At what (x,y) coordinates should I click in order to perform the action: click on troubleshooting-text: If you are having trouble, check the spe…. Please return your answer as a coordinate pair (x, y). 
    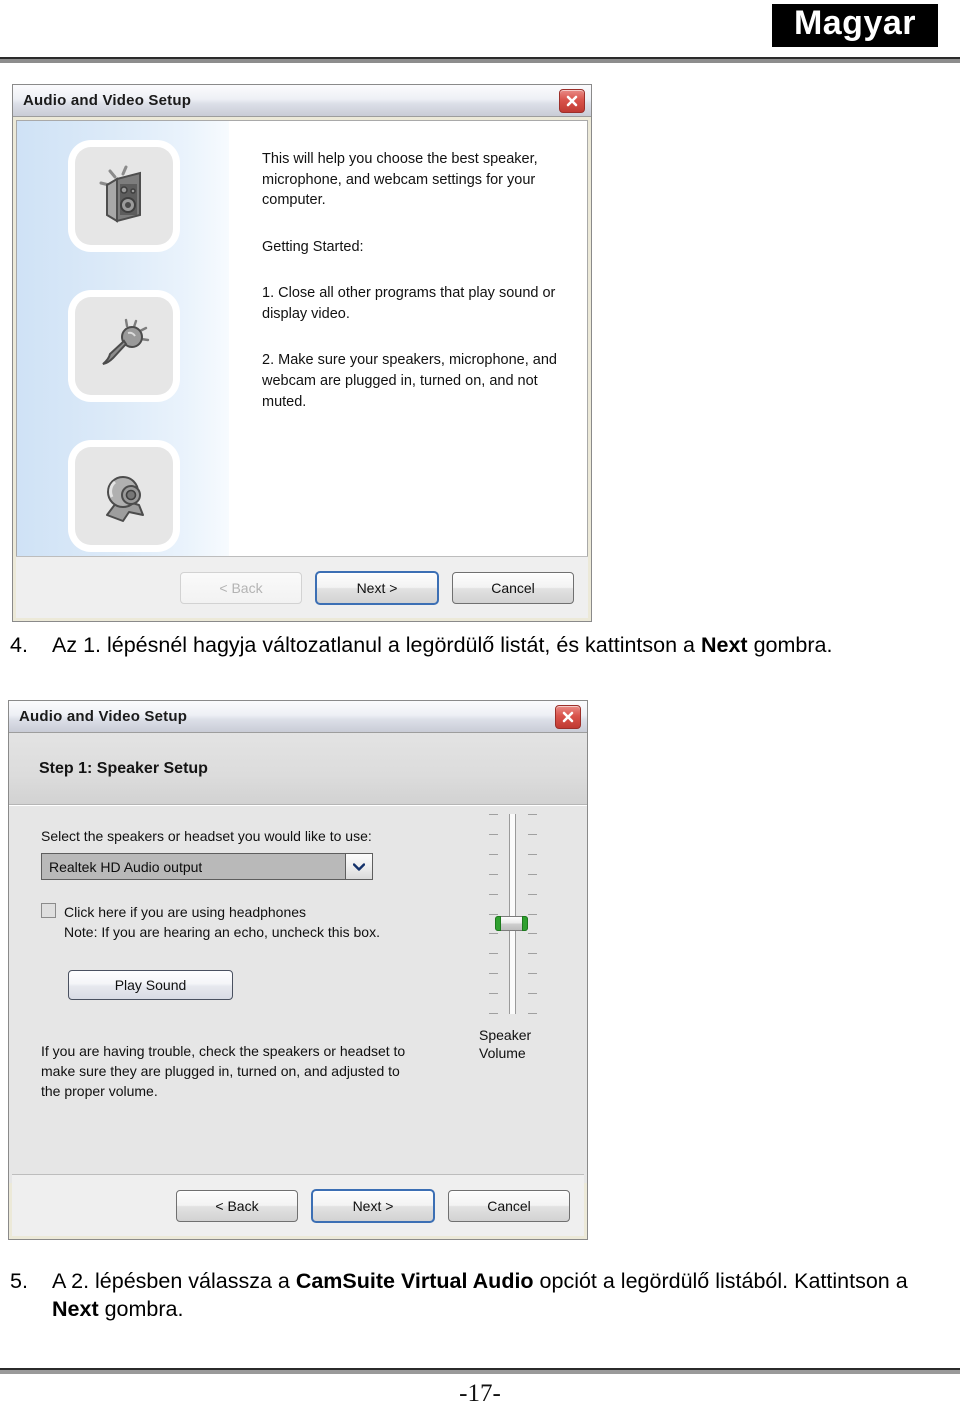
    Looking at the image, I should click on (223, 1071).